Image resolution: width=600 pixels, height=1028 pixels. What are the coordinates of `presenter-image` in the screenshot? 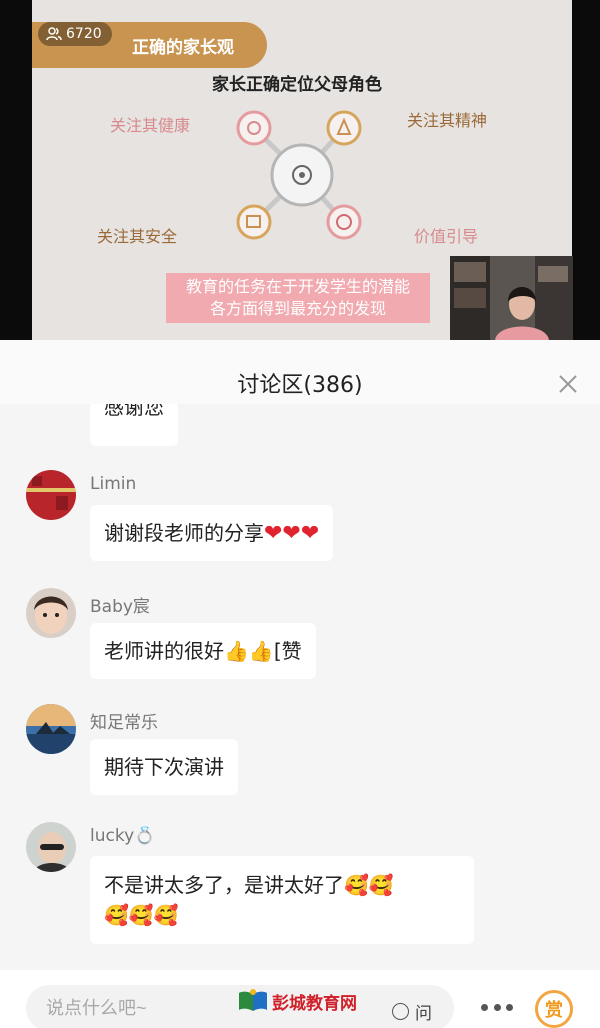 It's located at (511, 298).